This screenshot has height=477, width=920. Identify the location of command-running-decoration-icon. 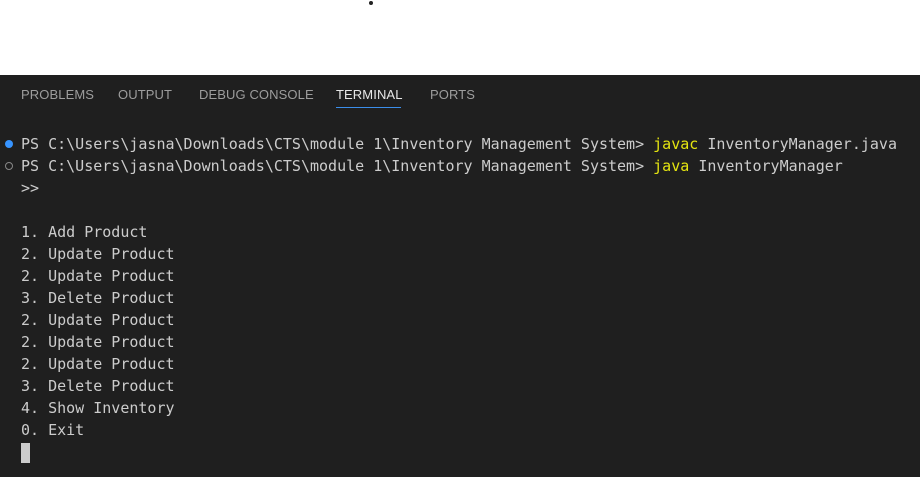
(9, 166).